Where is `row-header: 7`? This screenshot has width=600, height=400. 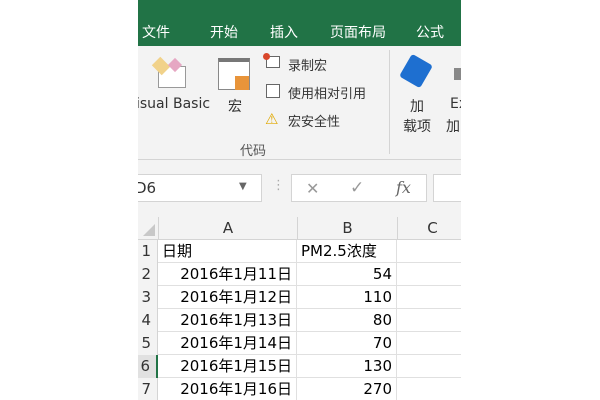
row-header: 7 is located at coordinates (148, 389).